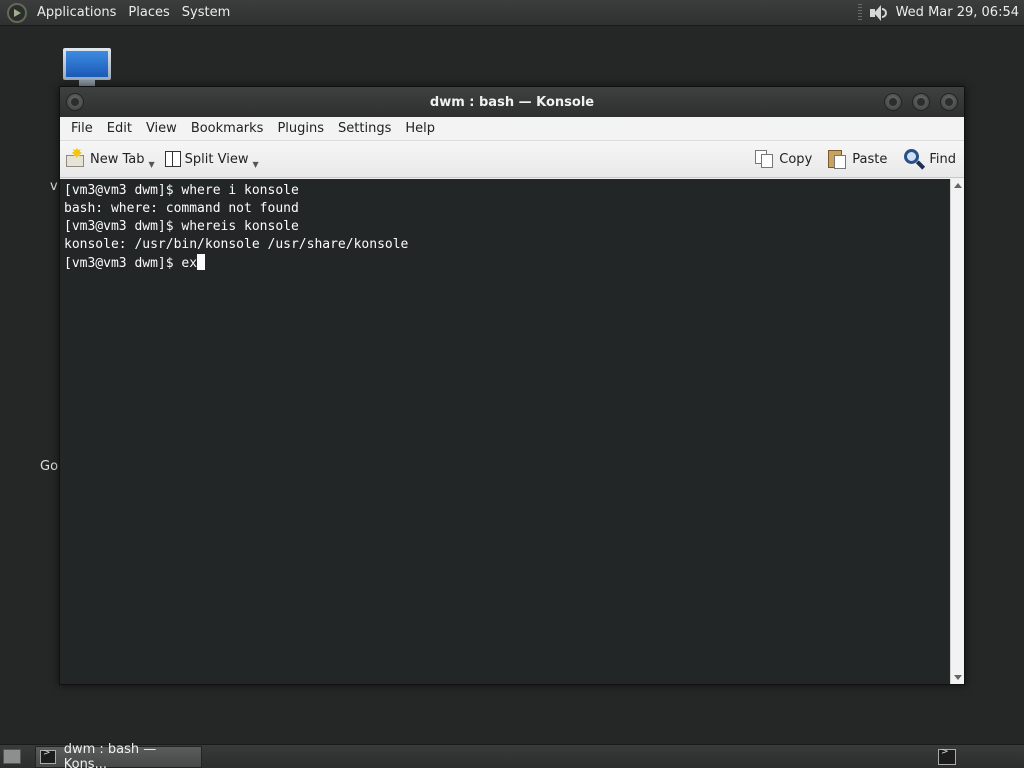 The image size is (1024, 768). I want to click on menu-edit: Edit, so click(119, 128).